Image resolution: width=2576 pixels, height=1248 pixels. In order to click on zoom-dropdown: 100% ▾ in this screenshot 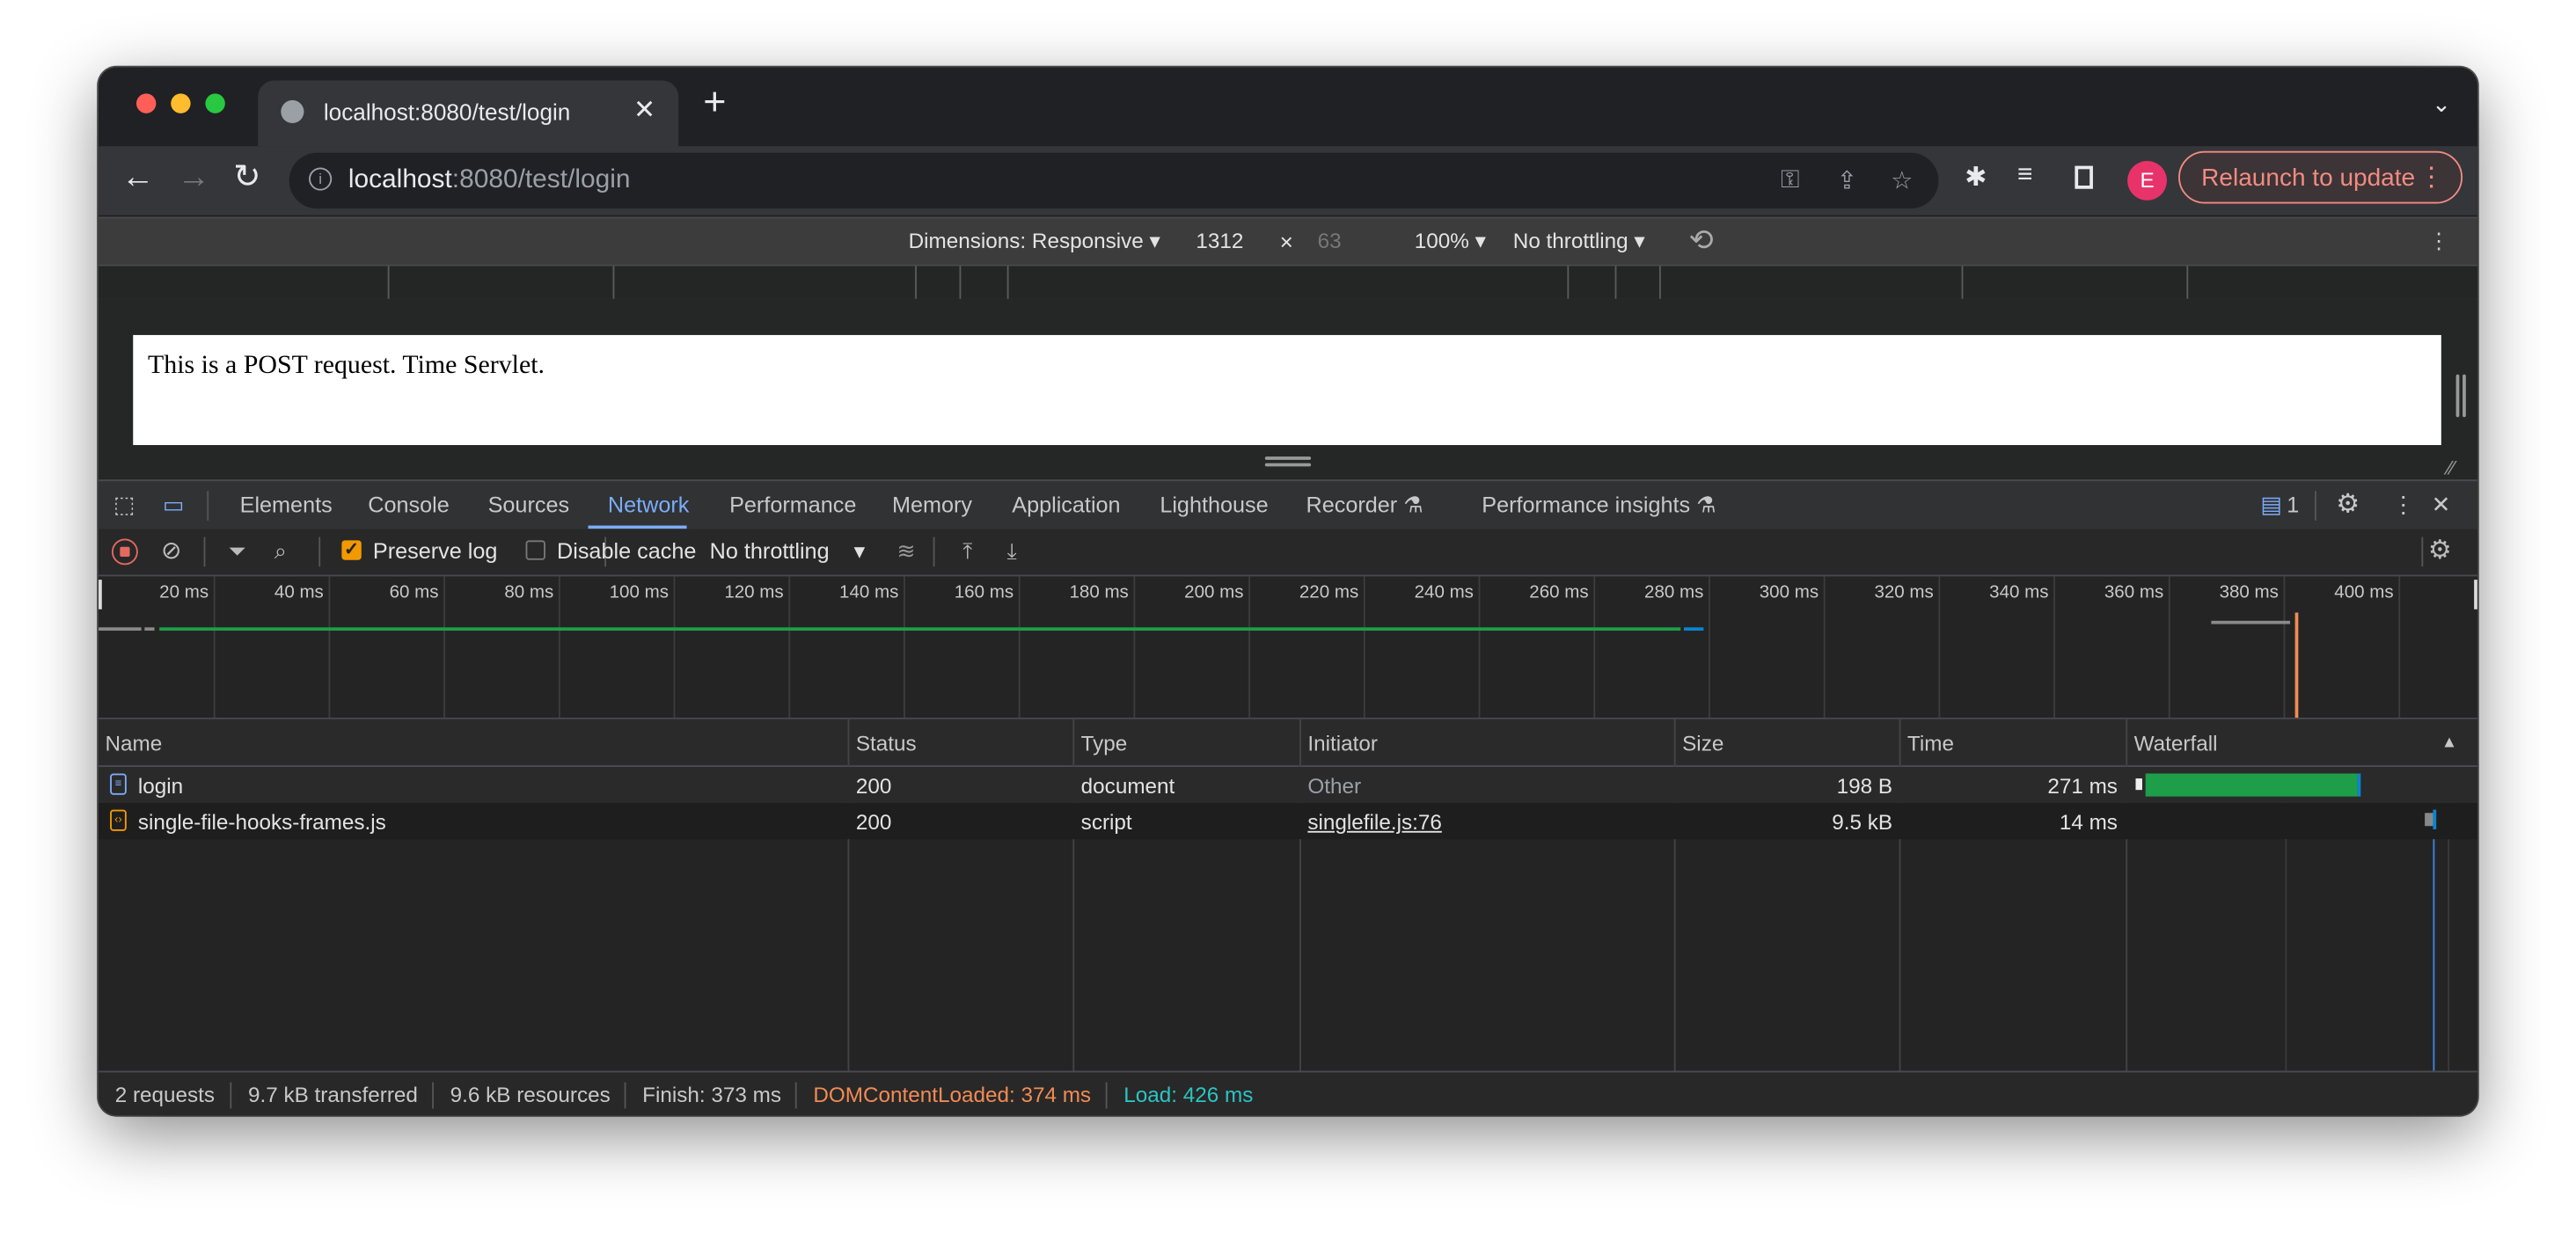, I will do `click(1450, 242)`.